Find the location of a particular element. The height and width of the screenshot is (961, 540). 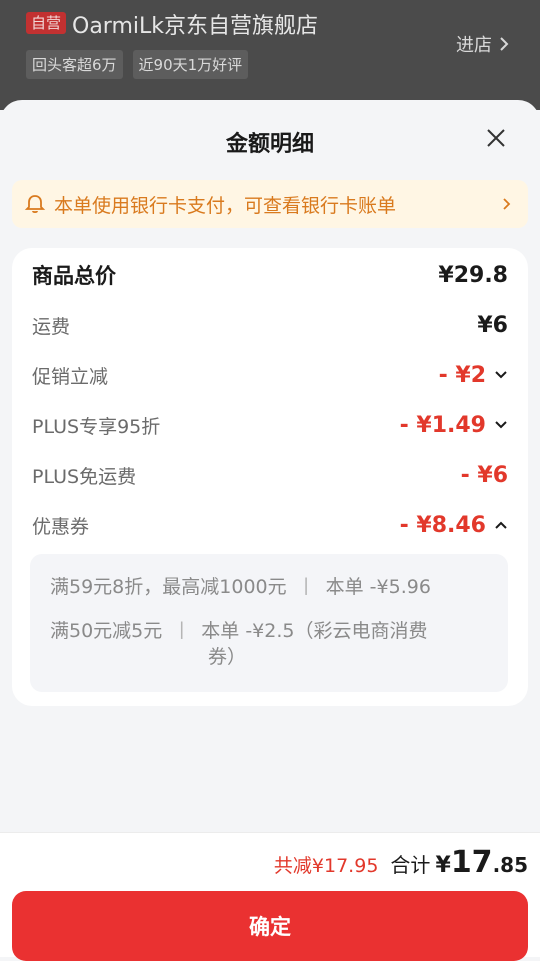

store-tag: 回头客超6万 is located at coordinates (74, 64).